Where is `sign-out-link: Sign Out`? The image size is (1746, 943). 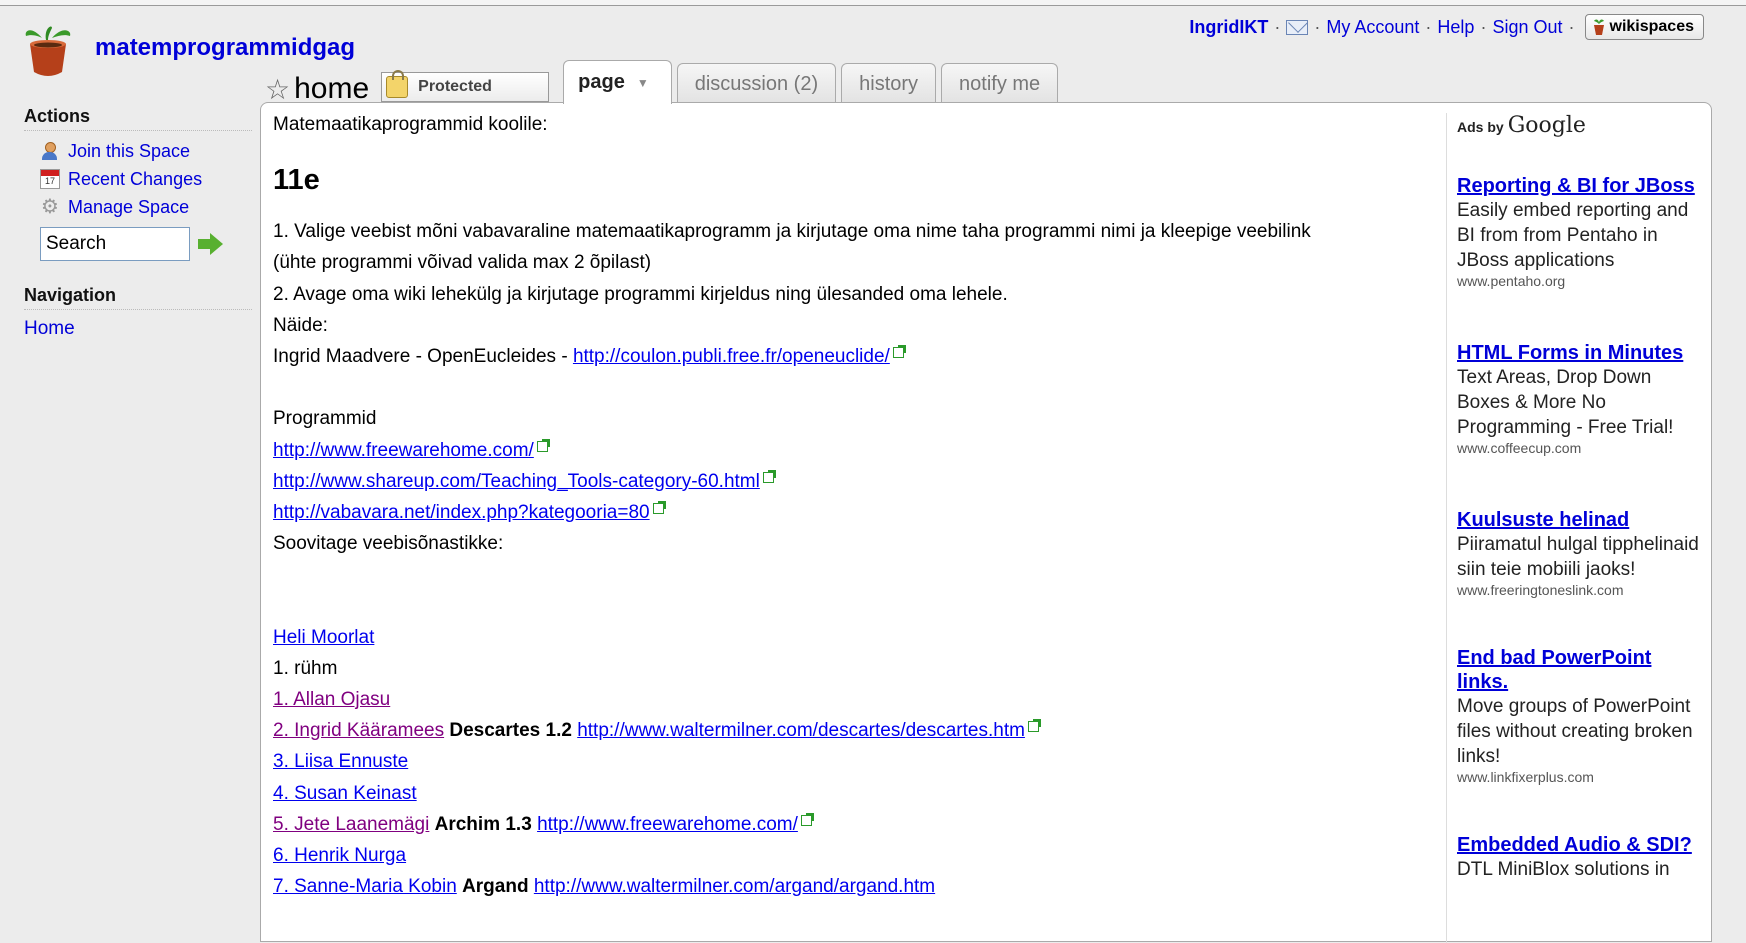 sign-out-link: Sign Out is located at coordinates (1527, 27).